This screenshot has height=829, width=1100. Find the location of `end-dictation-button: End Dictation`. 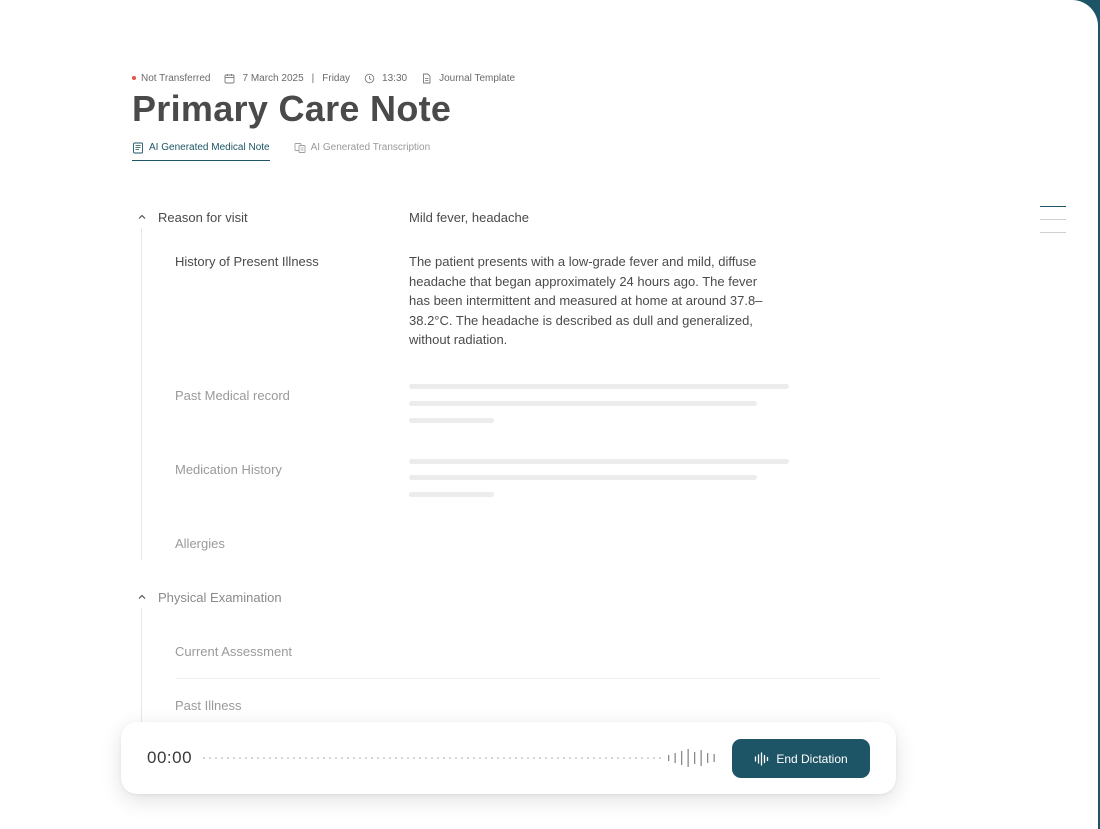

end-dictation-button: End Dictation is located at coordinates (801, 758).